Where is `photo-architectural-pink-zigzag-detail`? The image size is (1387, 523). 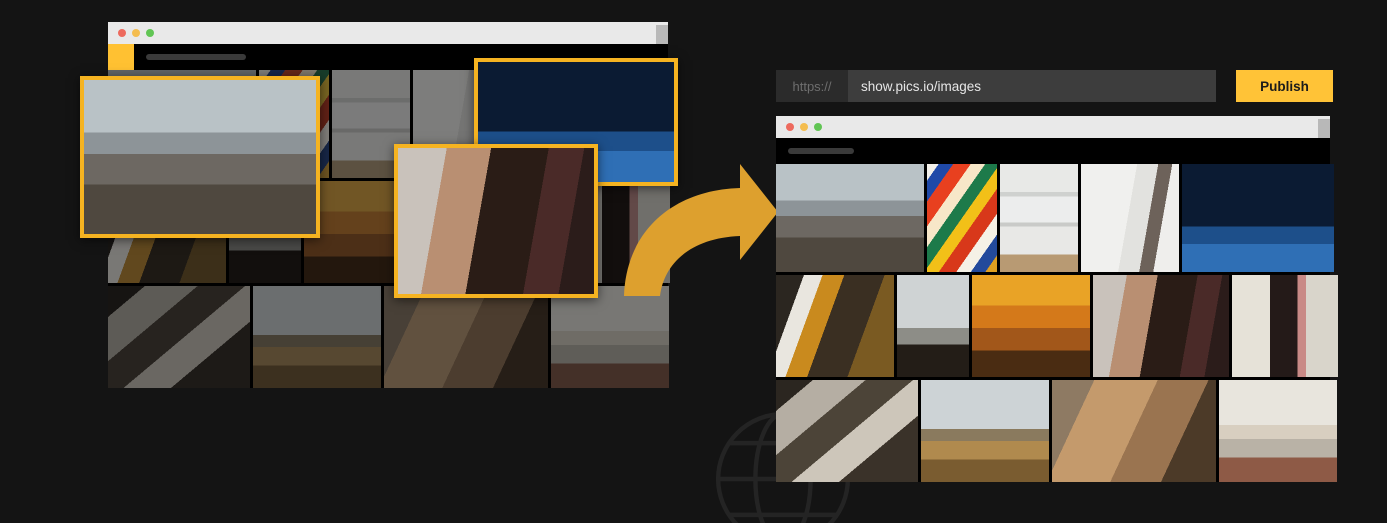
photo-architectural-pink-zigzag-detail is located at coordinates (1285, 326).